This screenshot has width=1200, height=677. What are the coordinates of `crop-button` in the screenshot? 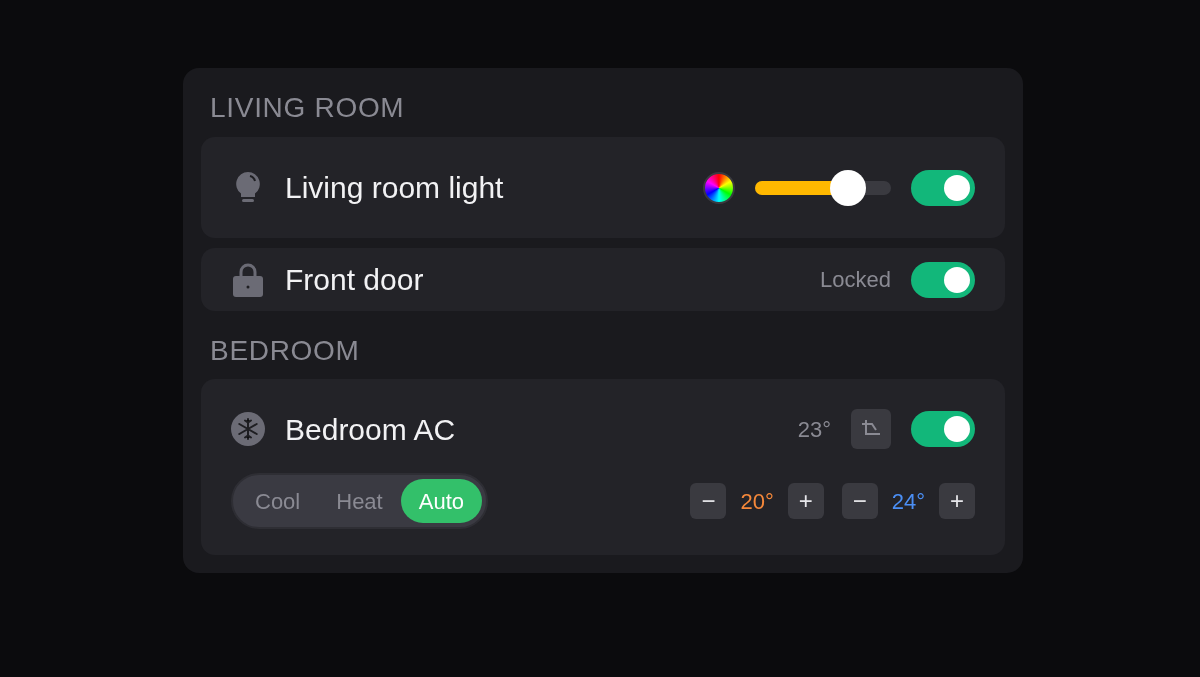 It's located at (871, 429).